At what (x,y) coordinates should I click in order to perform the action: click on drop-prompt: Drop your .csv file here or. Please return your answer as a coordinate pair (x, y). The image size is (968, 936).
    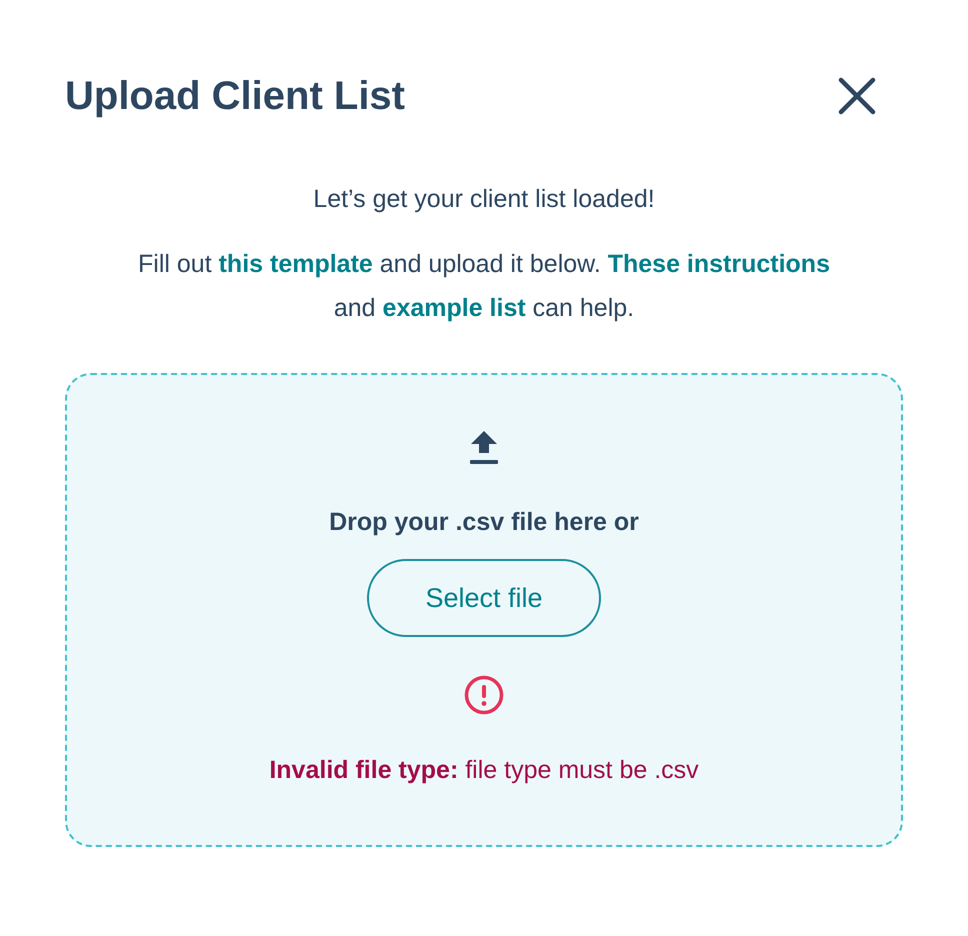
    Looking at the image, I should click on (484, 522).